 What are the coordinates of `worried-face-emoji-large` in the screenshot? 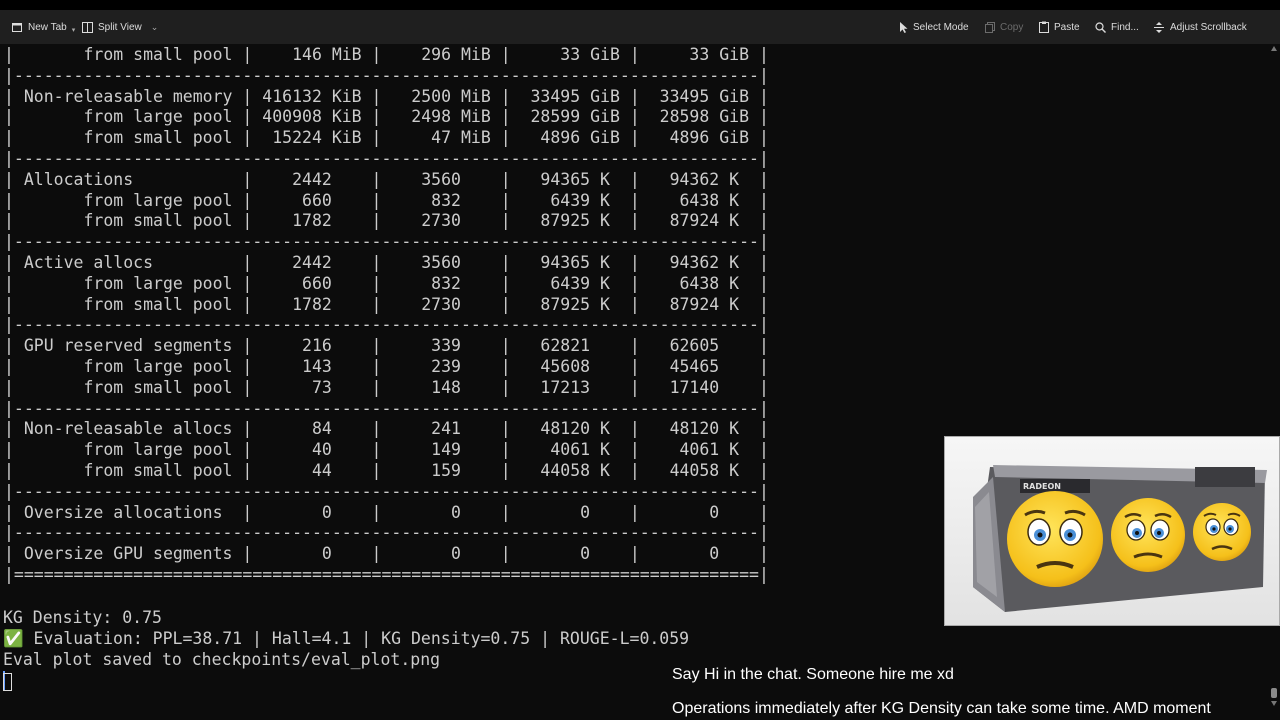 It's located at (1055, 539).